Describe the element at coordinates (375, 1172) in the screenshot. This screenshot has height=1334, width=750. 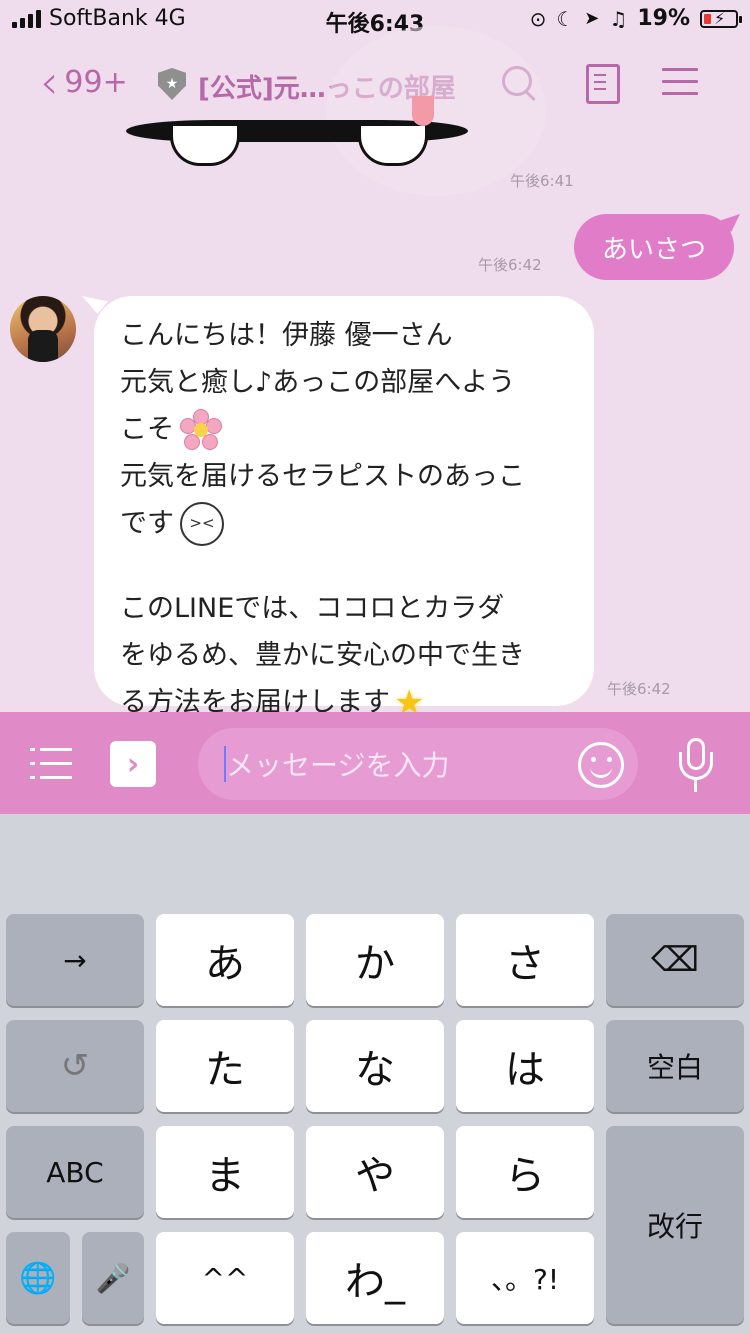
I see `key-ya: や` at that location.